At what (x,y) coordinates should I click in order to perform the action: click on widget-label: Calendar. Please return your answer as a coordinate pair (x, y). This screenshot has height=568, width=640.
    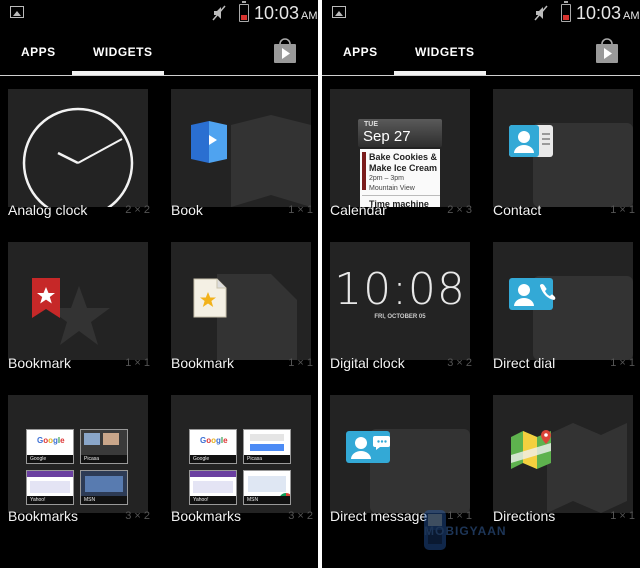
    Looking at the image, I should click on (358, 210).